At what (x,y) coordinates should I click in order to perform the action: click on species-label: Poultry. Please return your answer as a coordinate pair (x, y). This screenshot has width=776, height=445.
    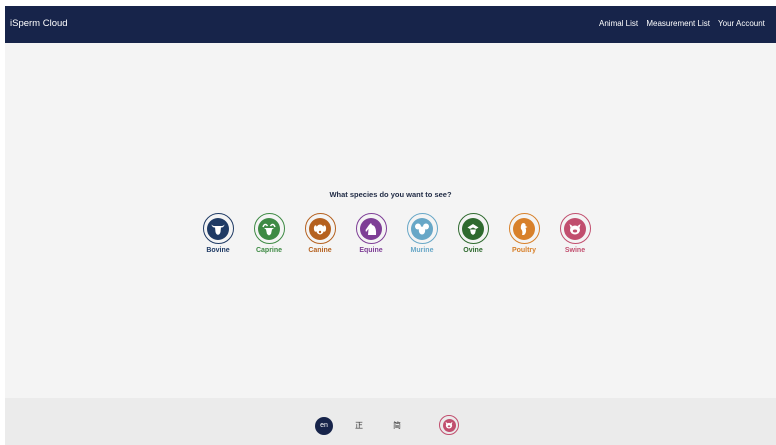
    Looking at the image, I should click on (524, 250).